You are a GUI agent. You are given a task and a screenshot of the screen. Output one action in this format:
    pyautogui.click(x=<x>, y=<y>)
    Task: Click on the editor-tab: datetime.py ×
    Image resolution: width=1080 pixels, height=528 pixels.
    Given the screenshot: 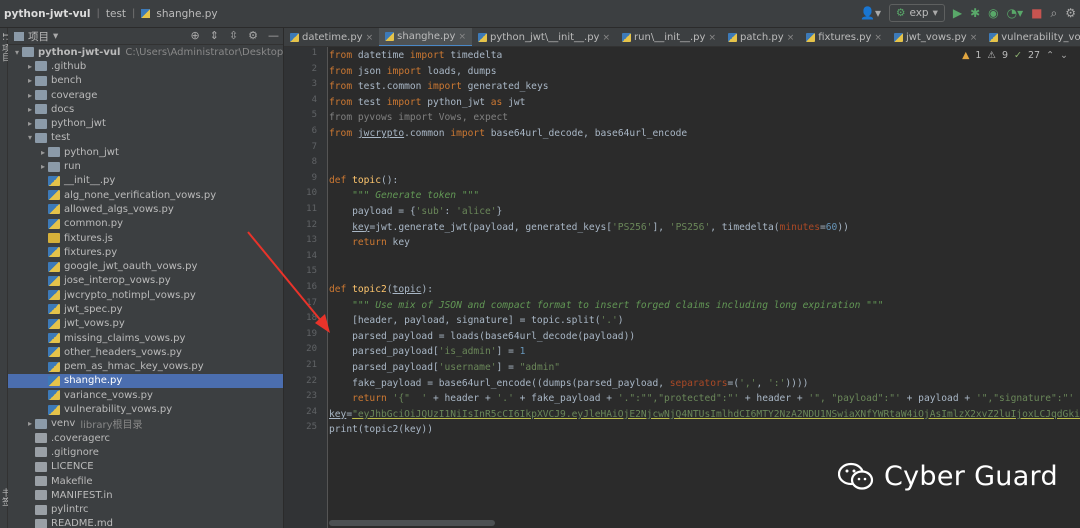 What is the action you would take?
    pyautogui.click(x=331, y=37)
    